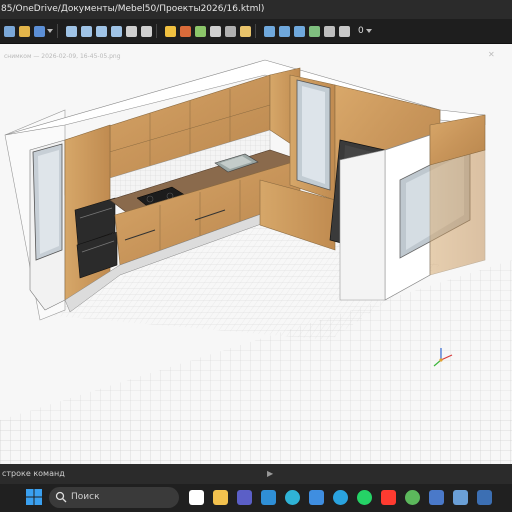 This screenshot has height=512, width=512. Describe the element at coordinates (329, 31) in the screenshot. I see `wireframe-icon` at that location.